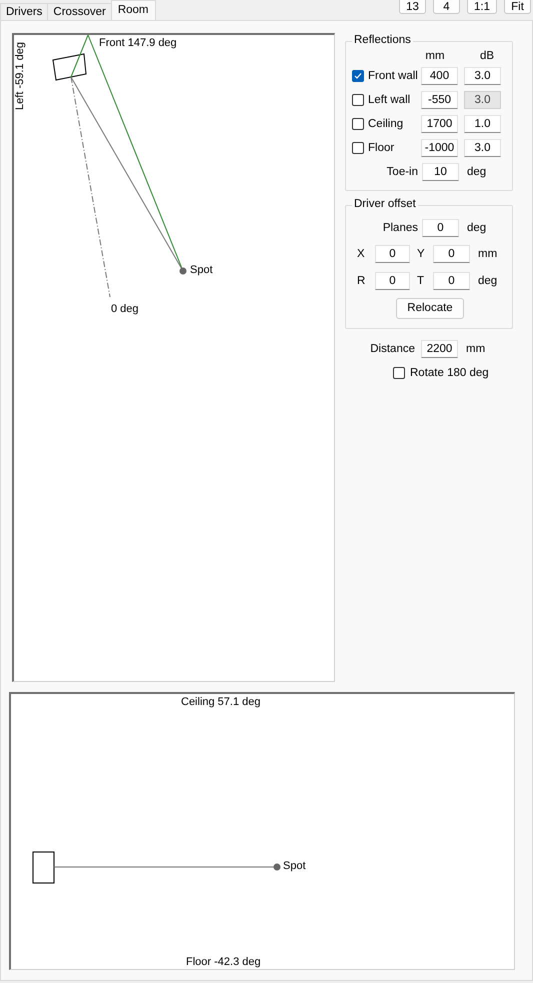 The image size is (533, 983). What do you see at coordinates (421, 254) in the screenshot?
I see `field-label: Y` at bounding box center [421, 254].